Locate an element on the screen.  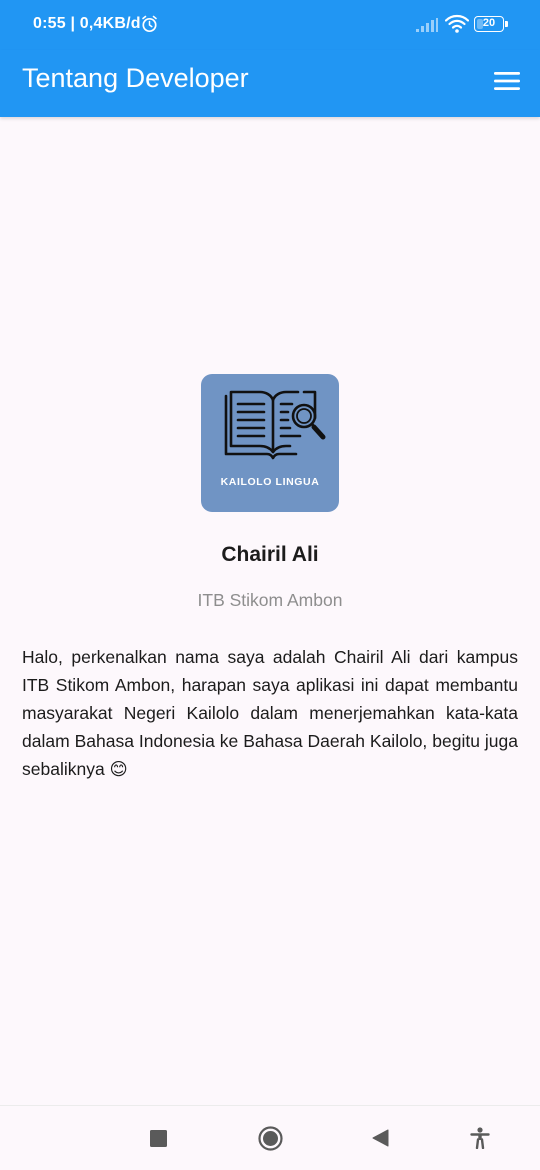
recents-button is located at coordinates (158, 1138).